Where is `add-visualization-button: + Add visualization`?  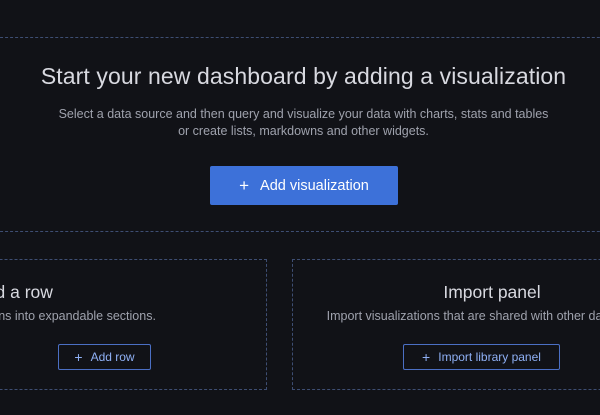
add-visualization-button: + Add visualization is located at coordinates (304, 185).